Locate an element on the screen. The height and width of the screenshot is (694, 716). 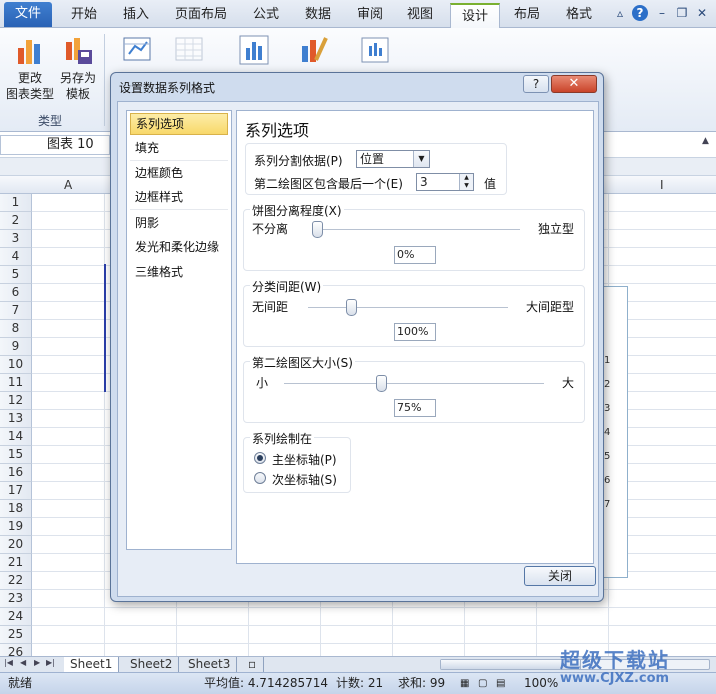
sheet-nav-prev-icon: ◀ is located at coordinates (23, 662).